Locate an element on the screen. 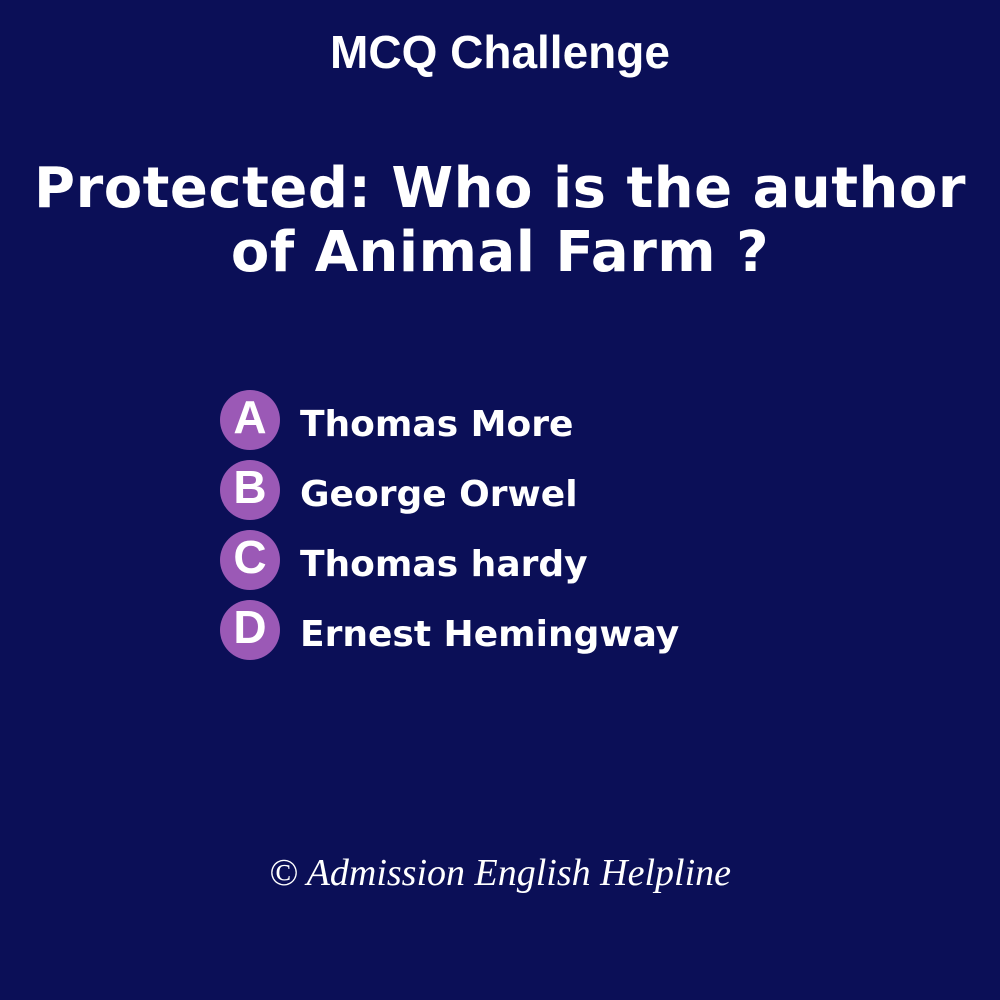 The image size is (1000, 1000). option-b-letter: B is located at coordinates (250, 487).